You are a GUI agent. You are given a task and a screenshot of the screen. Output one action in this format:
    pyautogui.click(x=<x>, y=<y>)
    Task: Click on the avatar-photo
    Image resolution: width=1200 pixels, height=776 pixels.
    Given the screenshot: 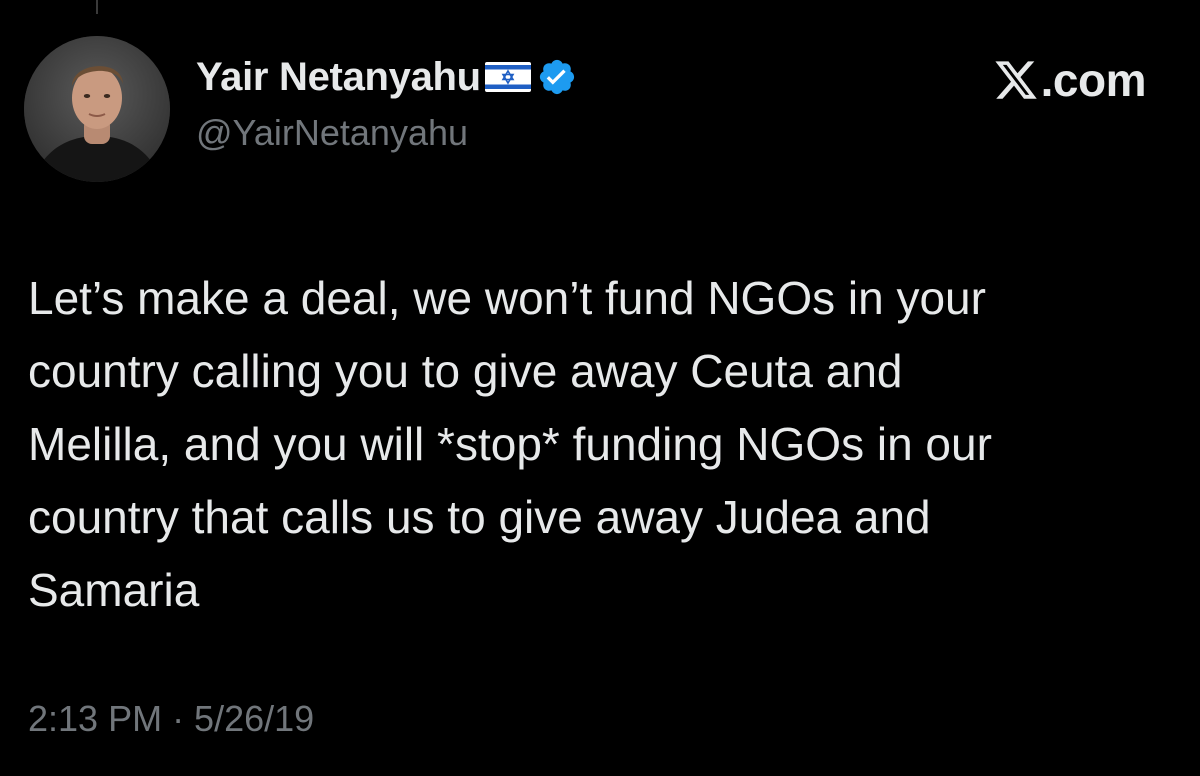 What is the action you would take?
    pyautogui.click(x=97, y=109)
    